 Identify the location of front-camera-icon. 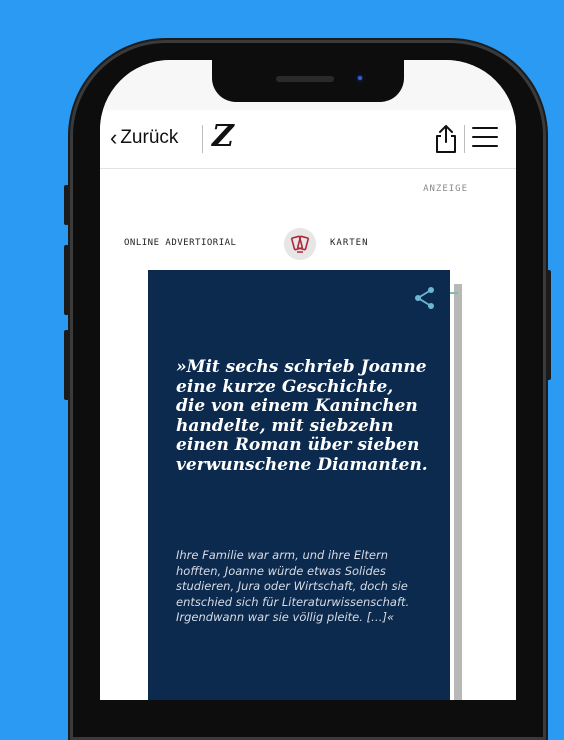
(360, 78).